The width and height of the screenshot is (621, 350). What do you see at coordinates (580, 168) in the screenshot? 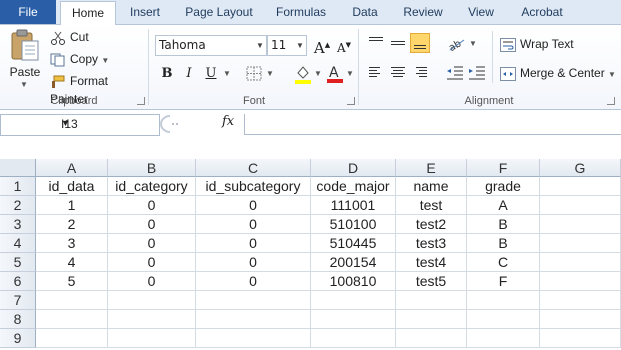
I see `column-header-g: G` at bounding box center [580, 168].